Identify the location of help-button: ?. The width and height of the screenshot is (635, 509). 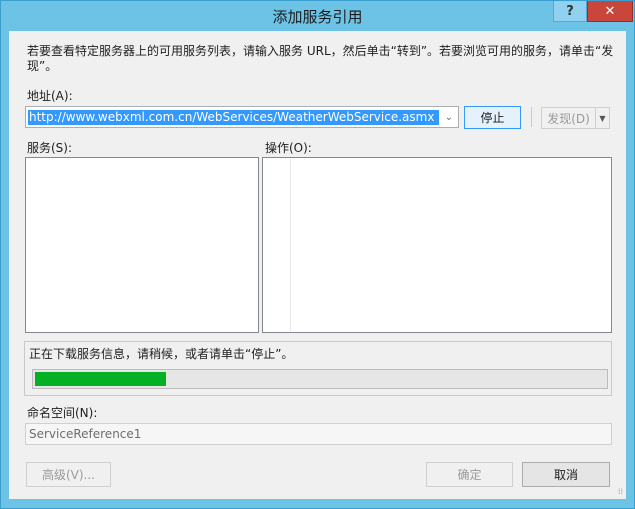
(570, 11).